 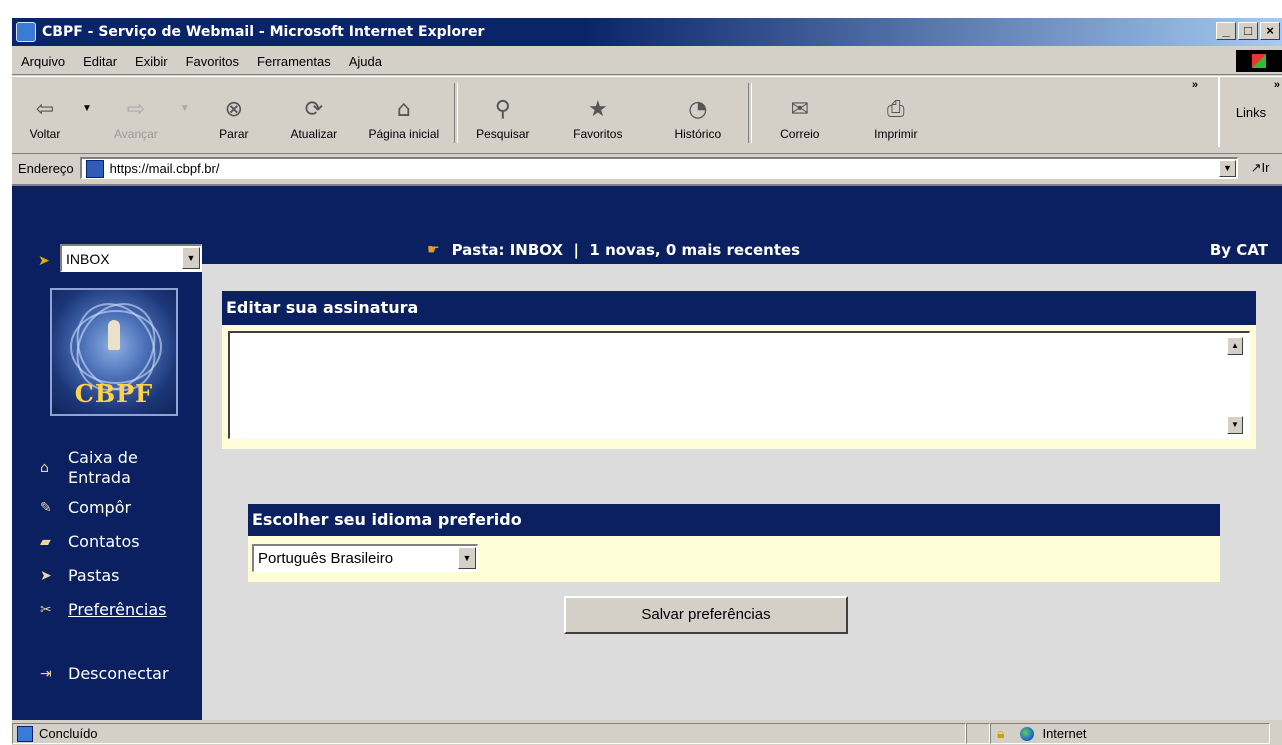 What do you see at coordinates (1064, 733) in the screenshot?
I see `zone-label: Internet` at bounding box center [1064, 733].